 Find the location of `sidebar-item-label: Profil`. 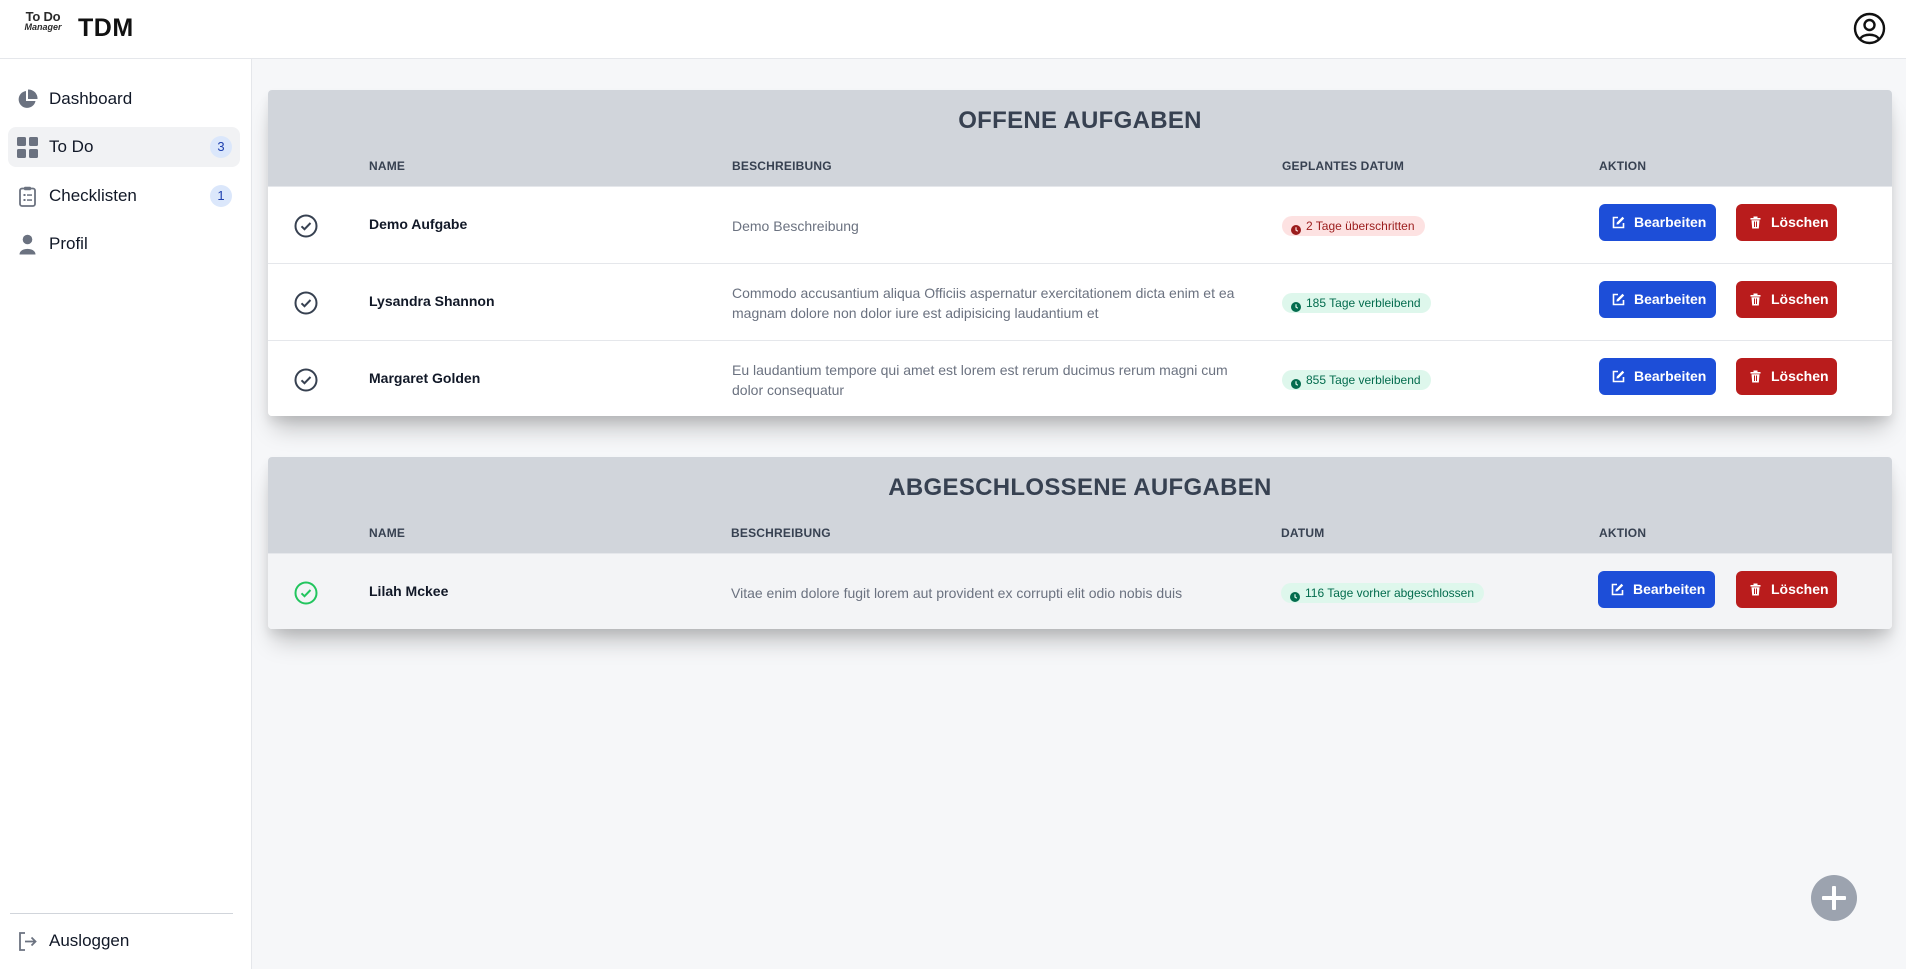

sidebar-item-label: Profil is located at coordinates (68, 243).